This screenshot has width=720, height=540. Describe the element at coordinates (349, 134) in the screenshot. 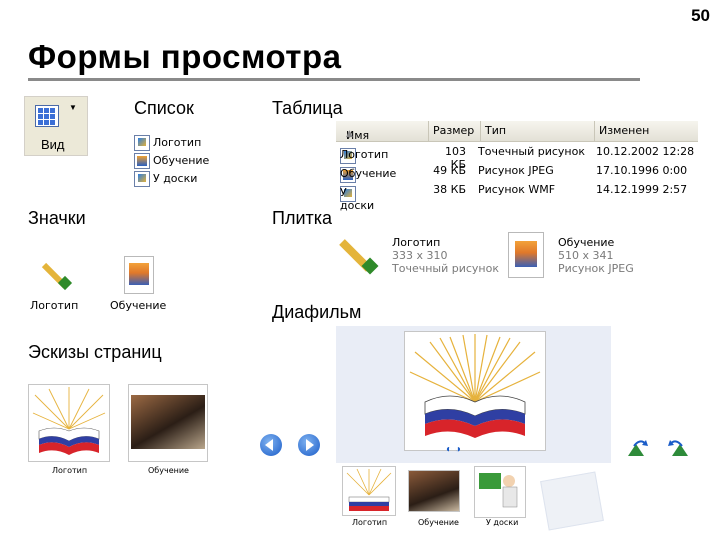

I see `sort-ascending-icon: ▲` at that location.